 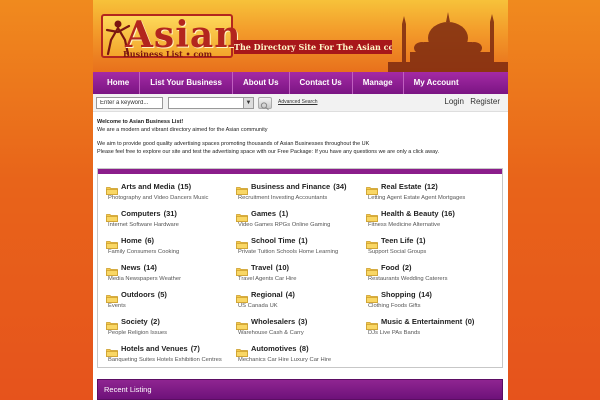 I want to click on nav-home: Home, so click(x=119, y=83).